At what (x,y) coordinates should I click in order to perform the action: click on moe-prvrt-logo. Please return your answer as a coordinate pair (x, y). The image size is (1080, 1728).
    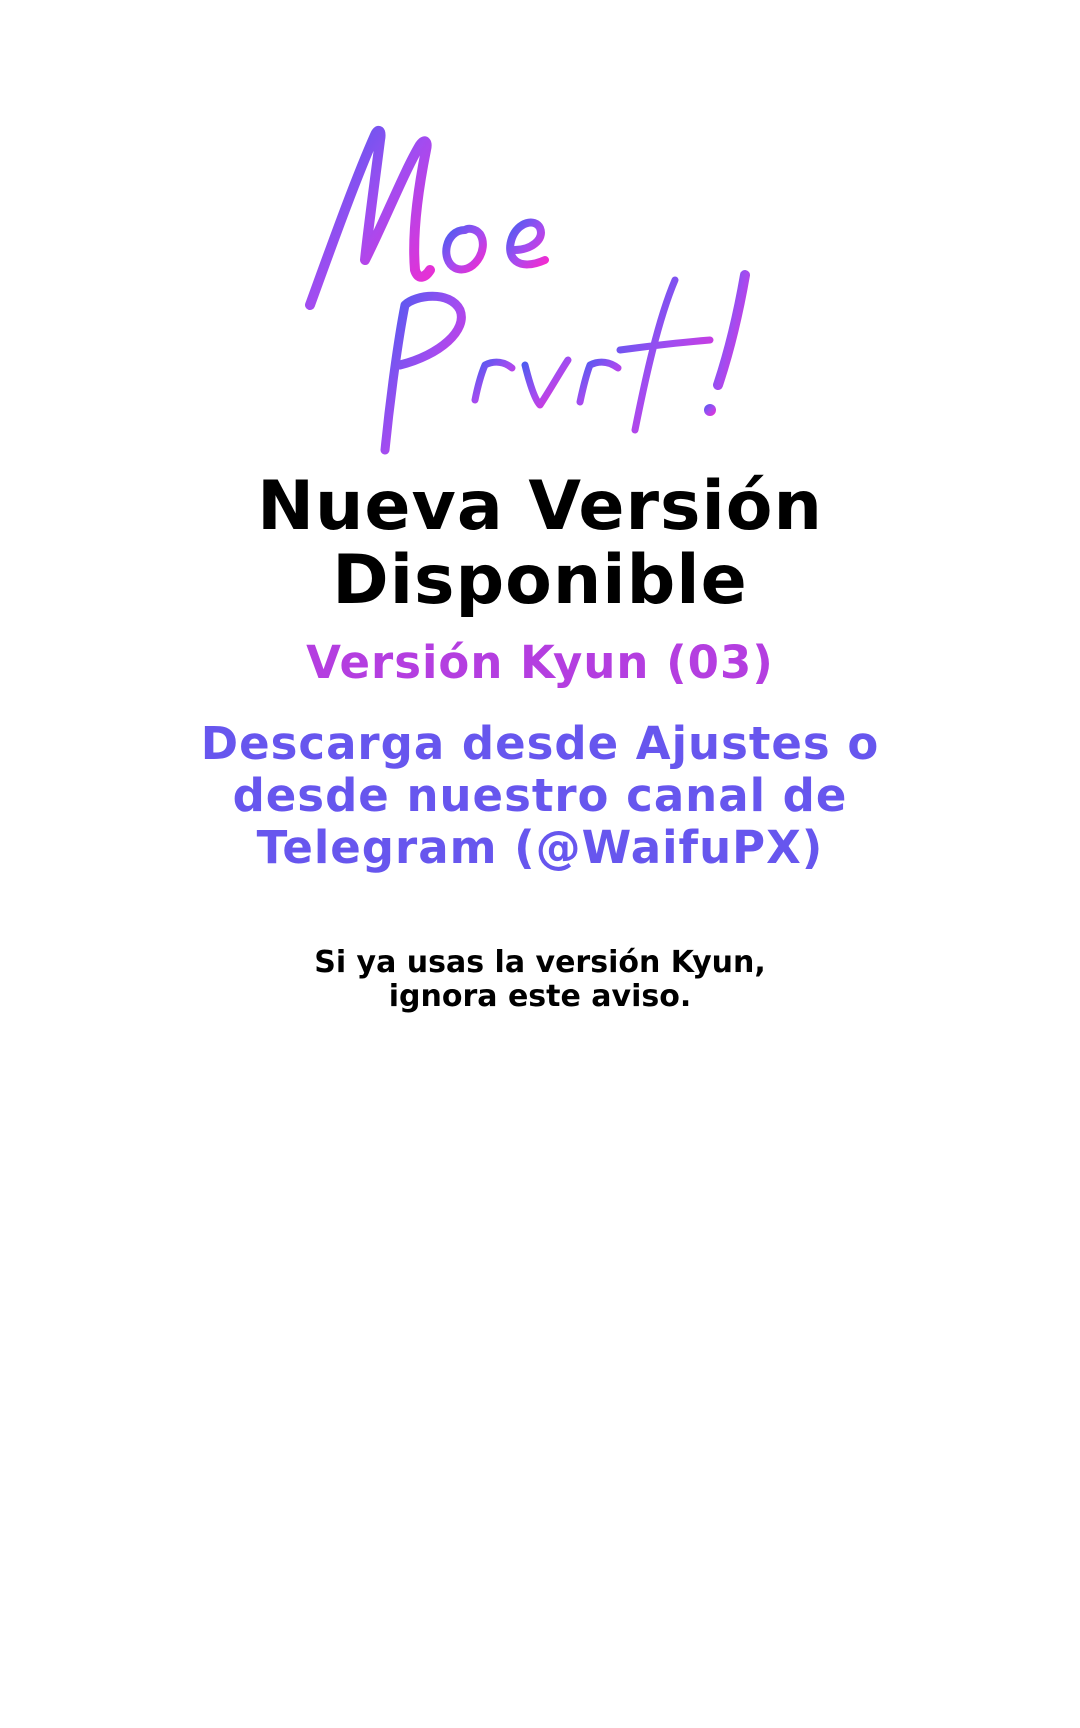
    Looking at the image, I should click on (550, 290).